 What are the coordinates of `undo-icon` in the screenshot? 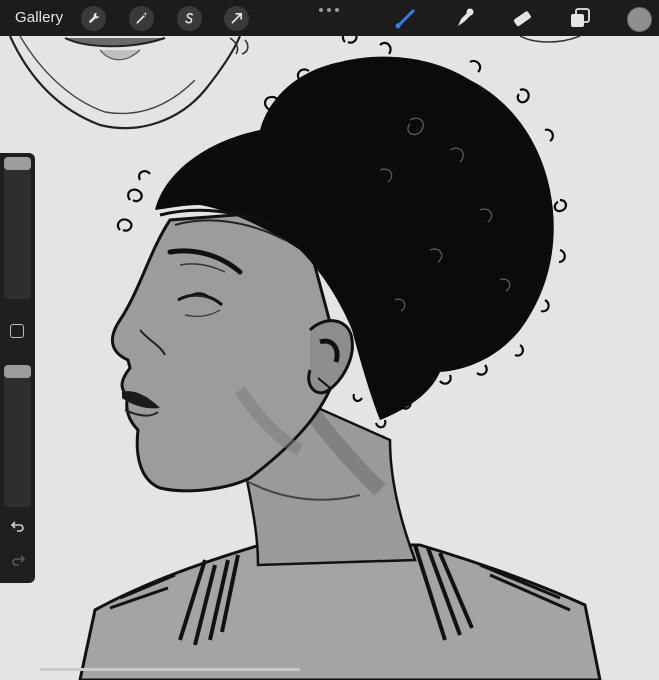 It's located at (18, 526).